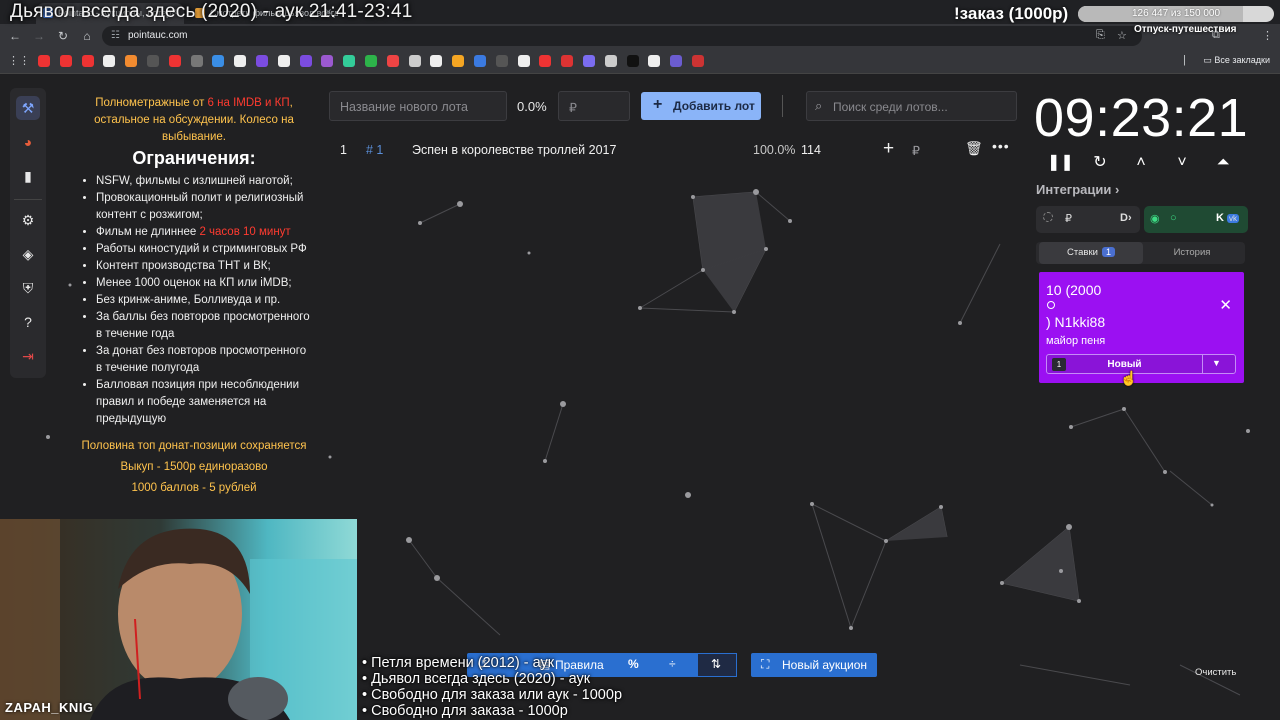  Describe the element at coordinates (765, 664) in the screenshot. I see `new-auction-icon: ⛶` at that location.